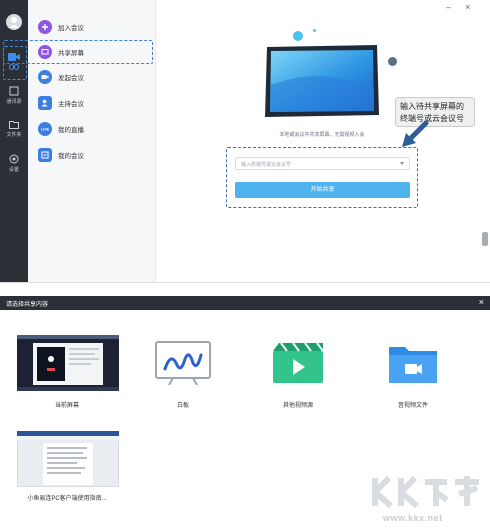  I want to click on monitor-illustration, so click(322, 81).